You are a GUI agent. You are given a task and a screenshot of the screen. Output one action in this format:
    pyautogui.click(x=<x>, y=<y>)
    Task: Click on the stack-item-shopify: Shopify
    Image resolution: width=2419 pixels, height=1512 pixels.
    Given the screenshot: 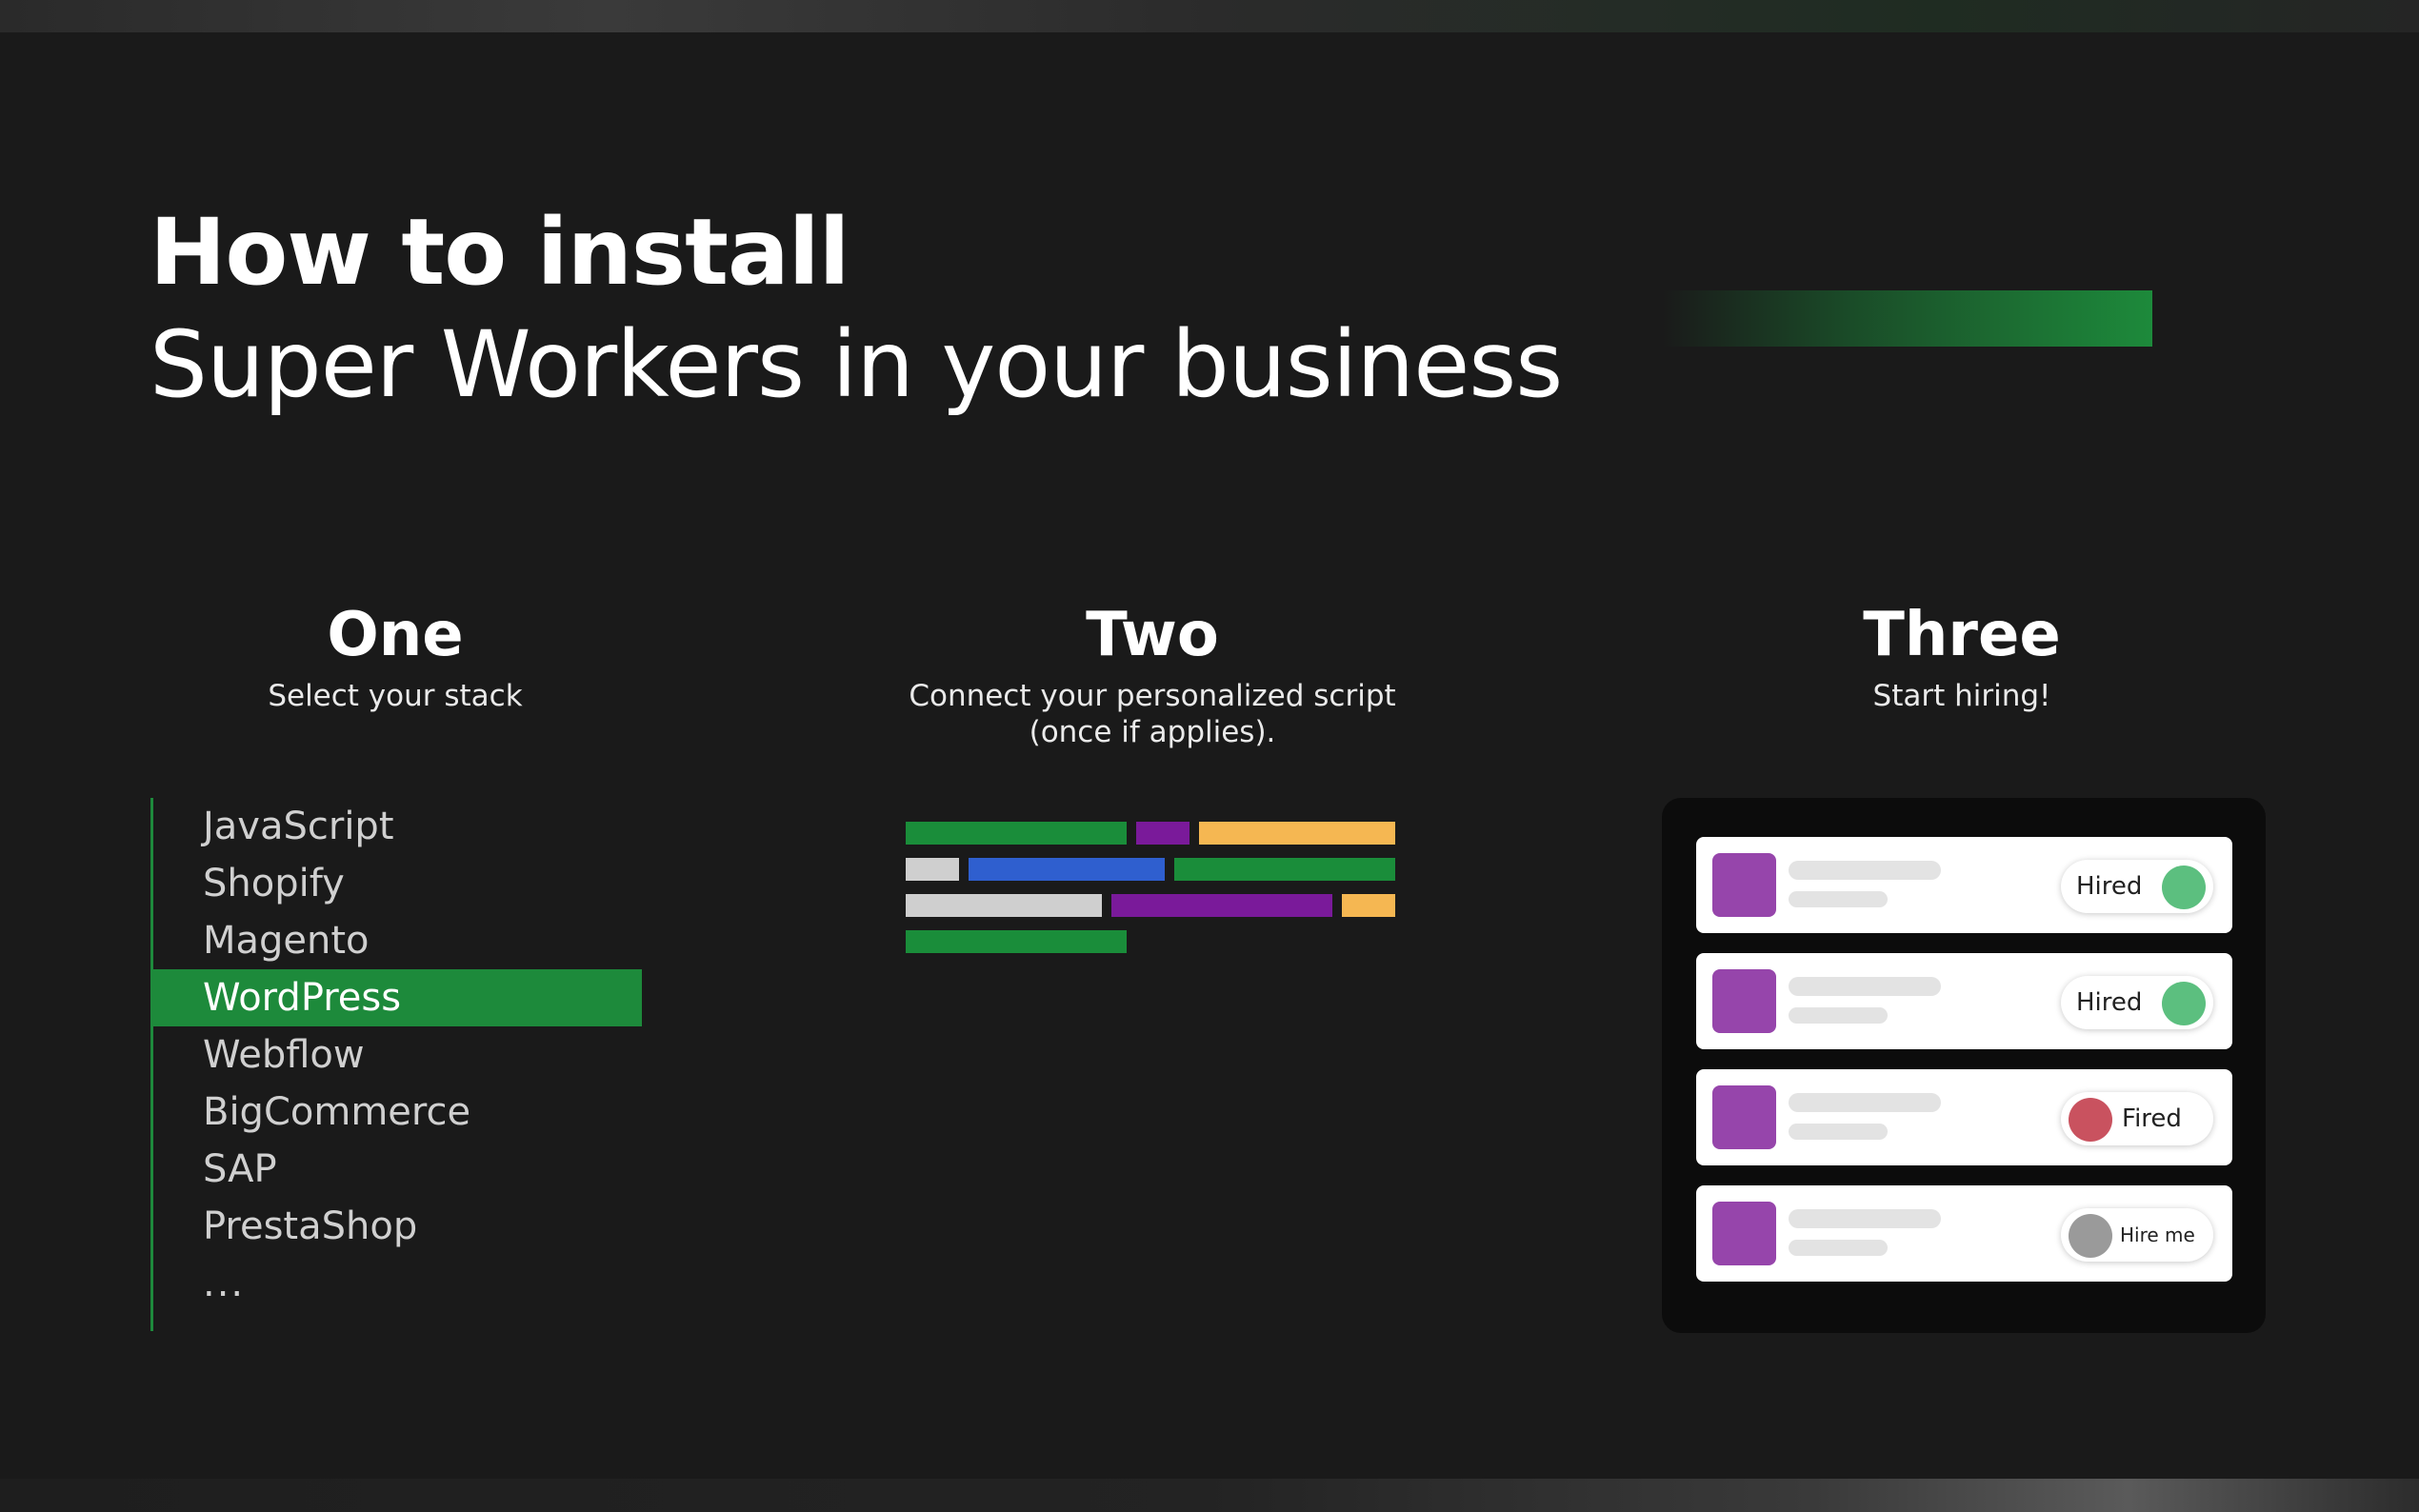 What is the action you would take?
    pyautogui.click(x=397, y=883)
    